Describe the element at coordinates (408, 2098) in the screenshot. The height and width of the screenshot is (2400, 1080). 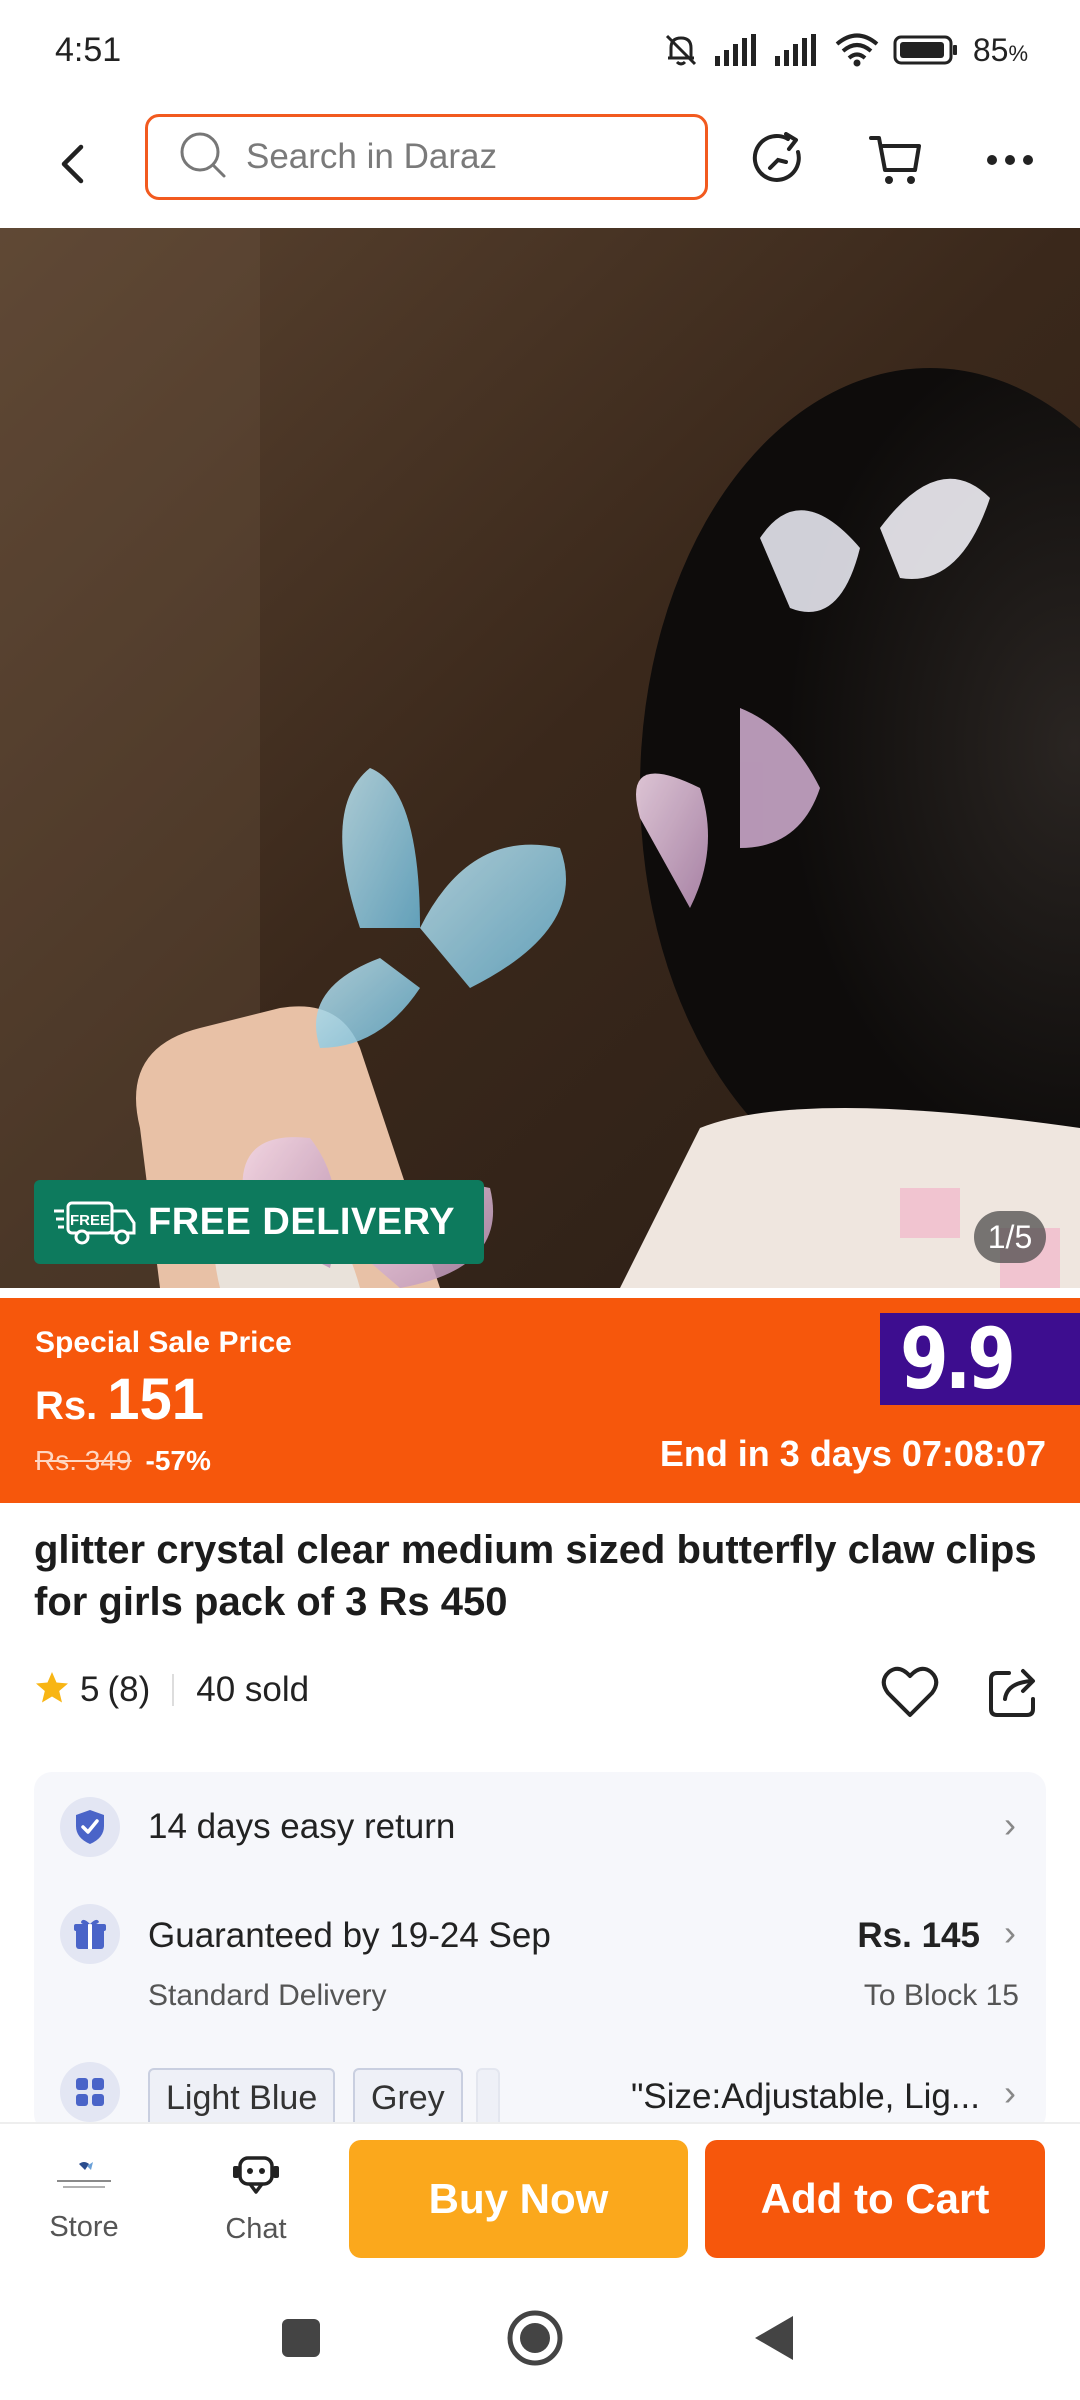
I see `variant-chip-grey: Grey` at that location.